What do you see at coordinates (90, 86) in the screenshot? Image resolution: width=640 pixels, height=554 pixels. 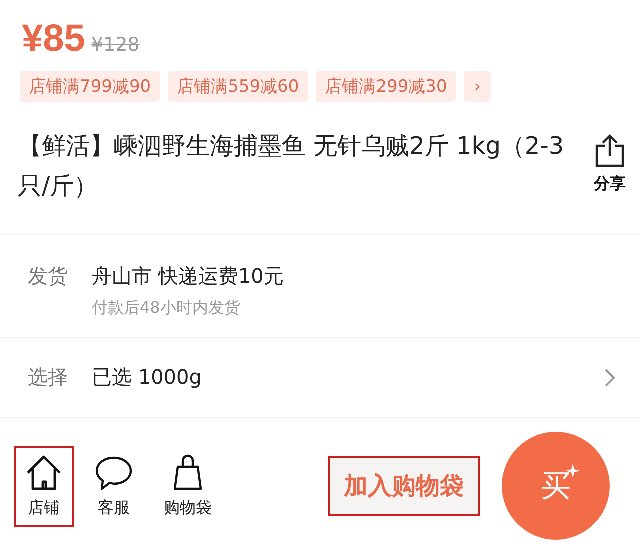 I see `coupon-tag: 店铺满799减90` at bounding box center [90, 86].